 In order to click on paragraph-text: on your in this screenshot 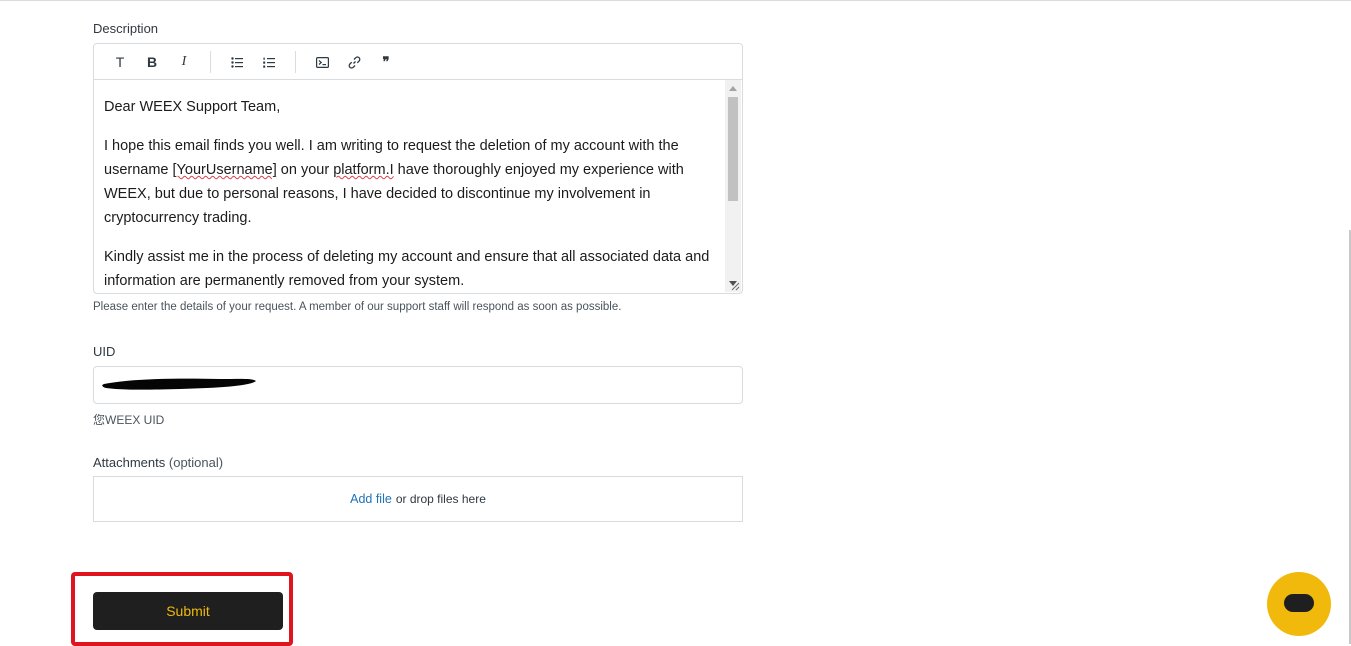, I will do `click(305, 170)`.